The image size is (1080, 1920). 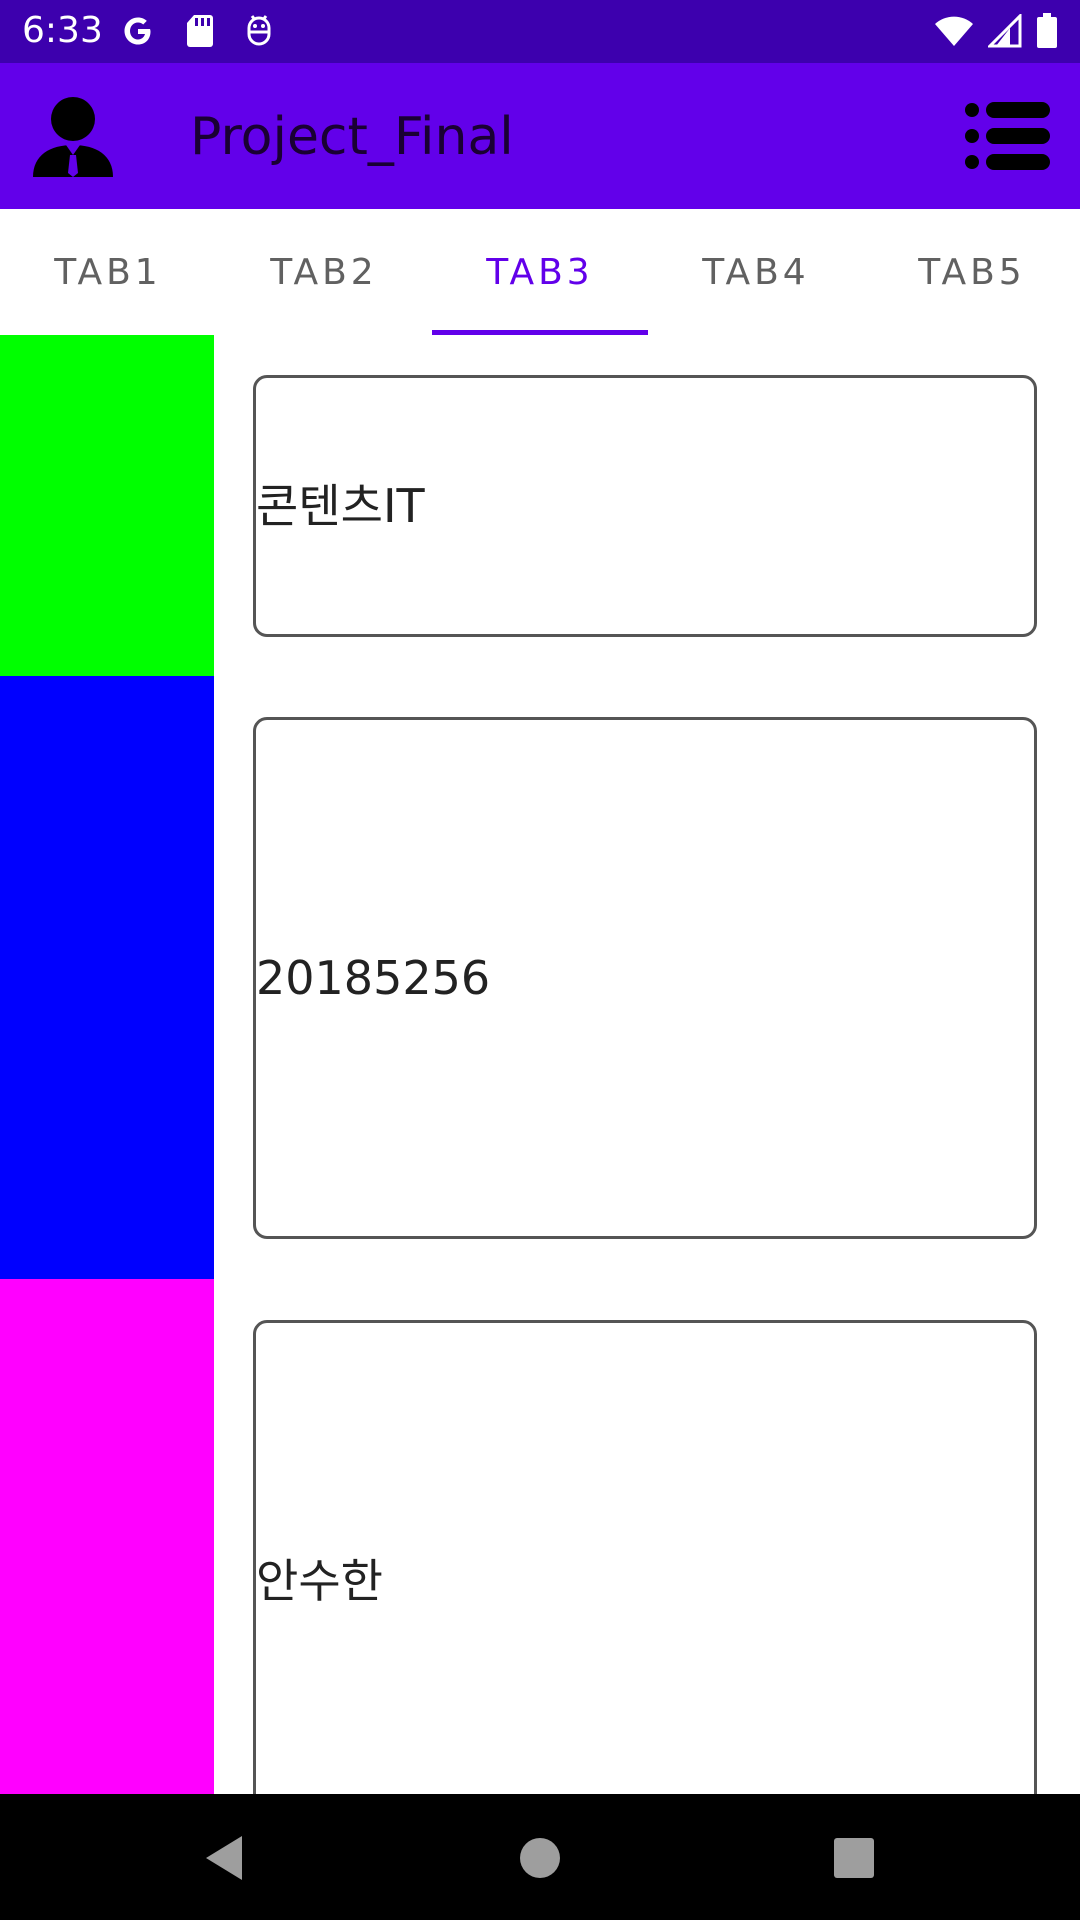 I want to click on tab-5: TAB5, so click(x=972, y=272).